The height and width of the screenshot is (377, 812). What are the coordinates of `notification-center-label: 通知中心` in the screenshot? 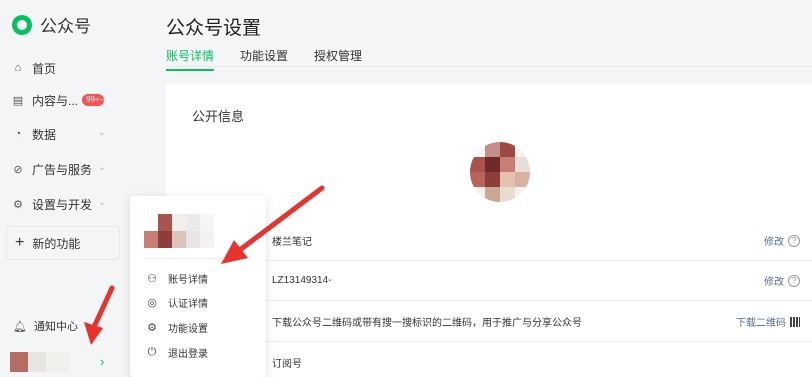 It's located at (56, 327).